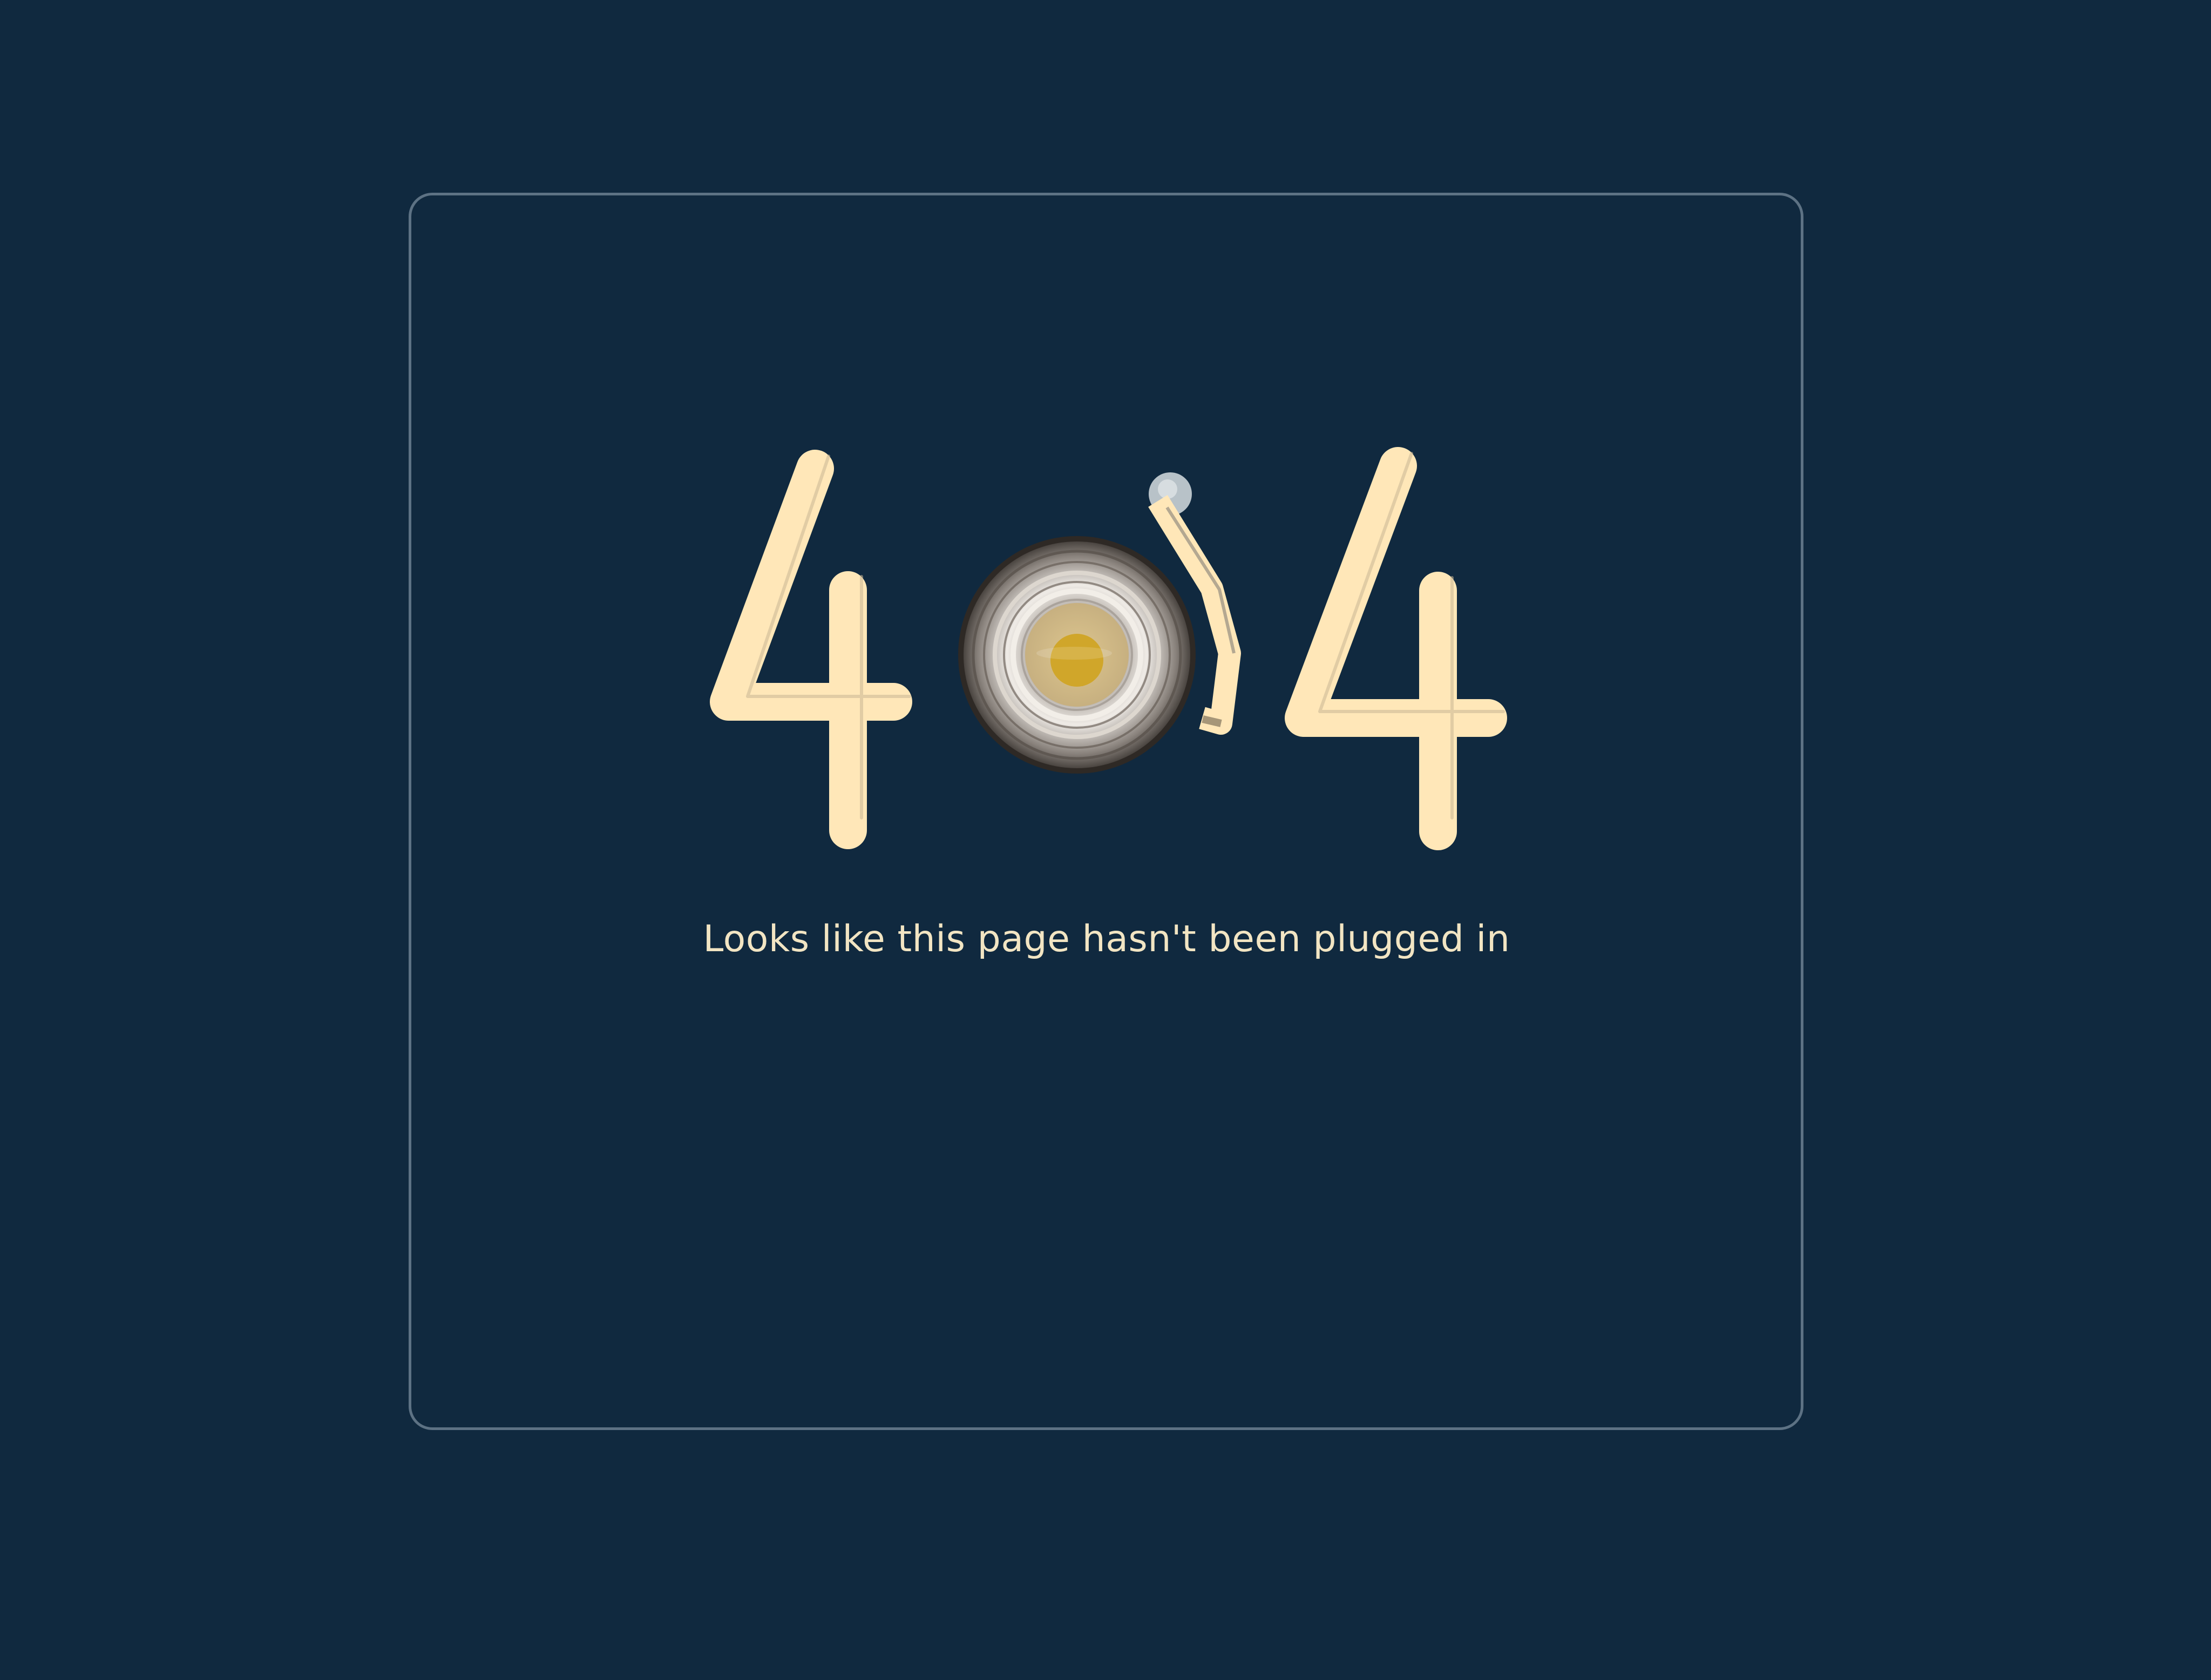  What do you see at coordinates (1396, 648) in the screenshot?
I see `right-four-digit` at bounding box center [1396, 648].